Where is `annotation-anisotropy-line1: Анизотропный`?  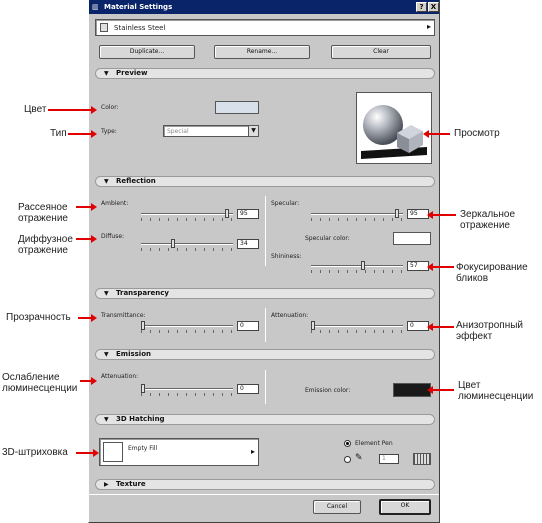
annotation-anisotropy-line1: Анизотропный is located at coordinates (490, 325).